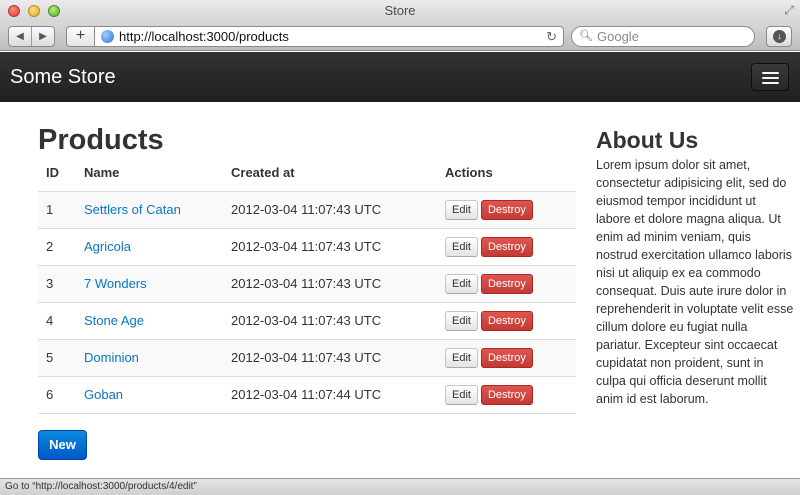 The height and width of the screenshot is (495, 800). What do you see at coordinates (62, 445) in the screenshot?
I see `new-product-button: New` at bounding box center [62, 445].